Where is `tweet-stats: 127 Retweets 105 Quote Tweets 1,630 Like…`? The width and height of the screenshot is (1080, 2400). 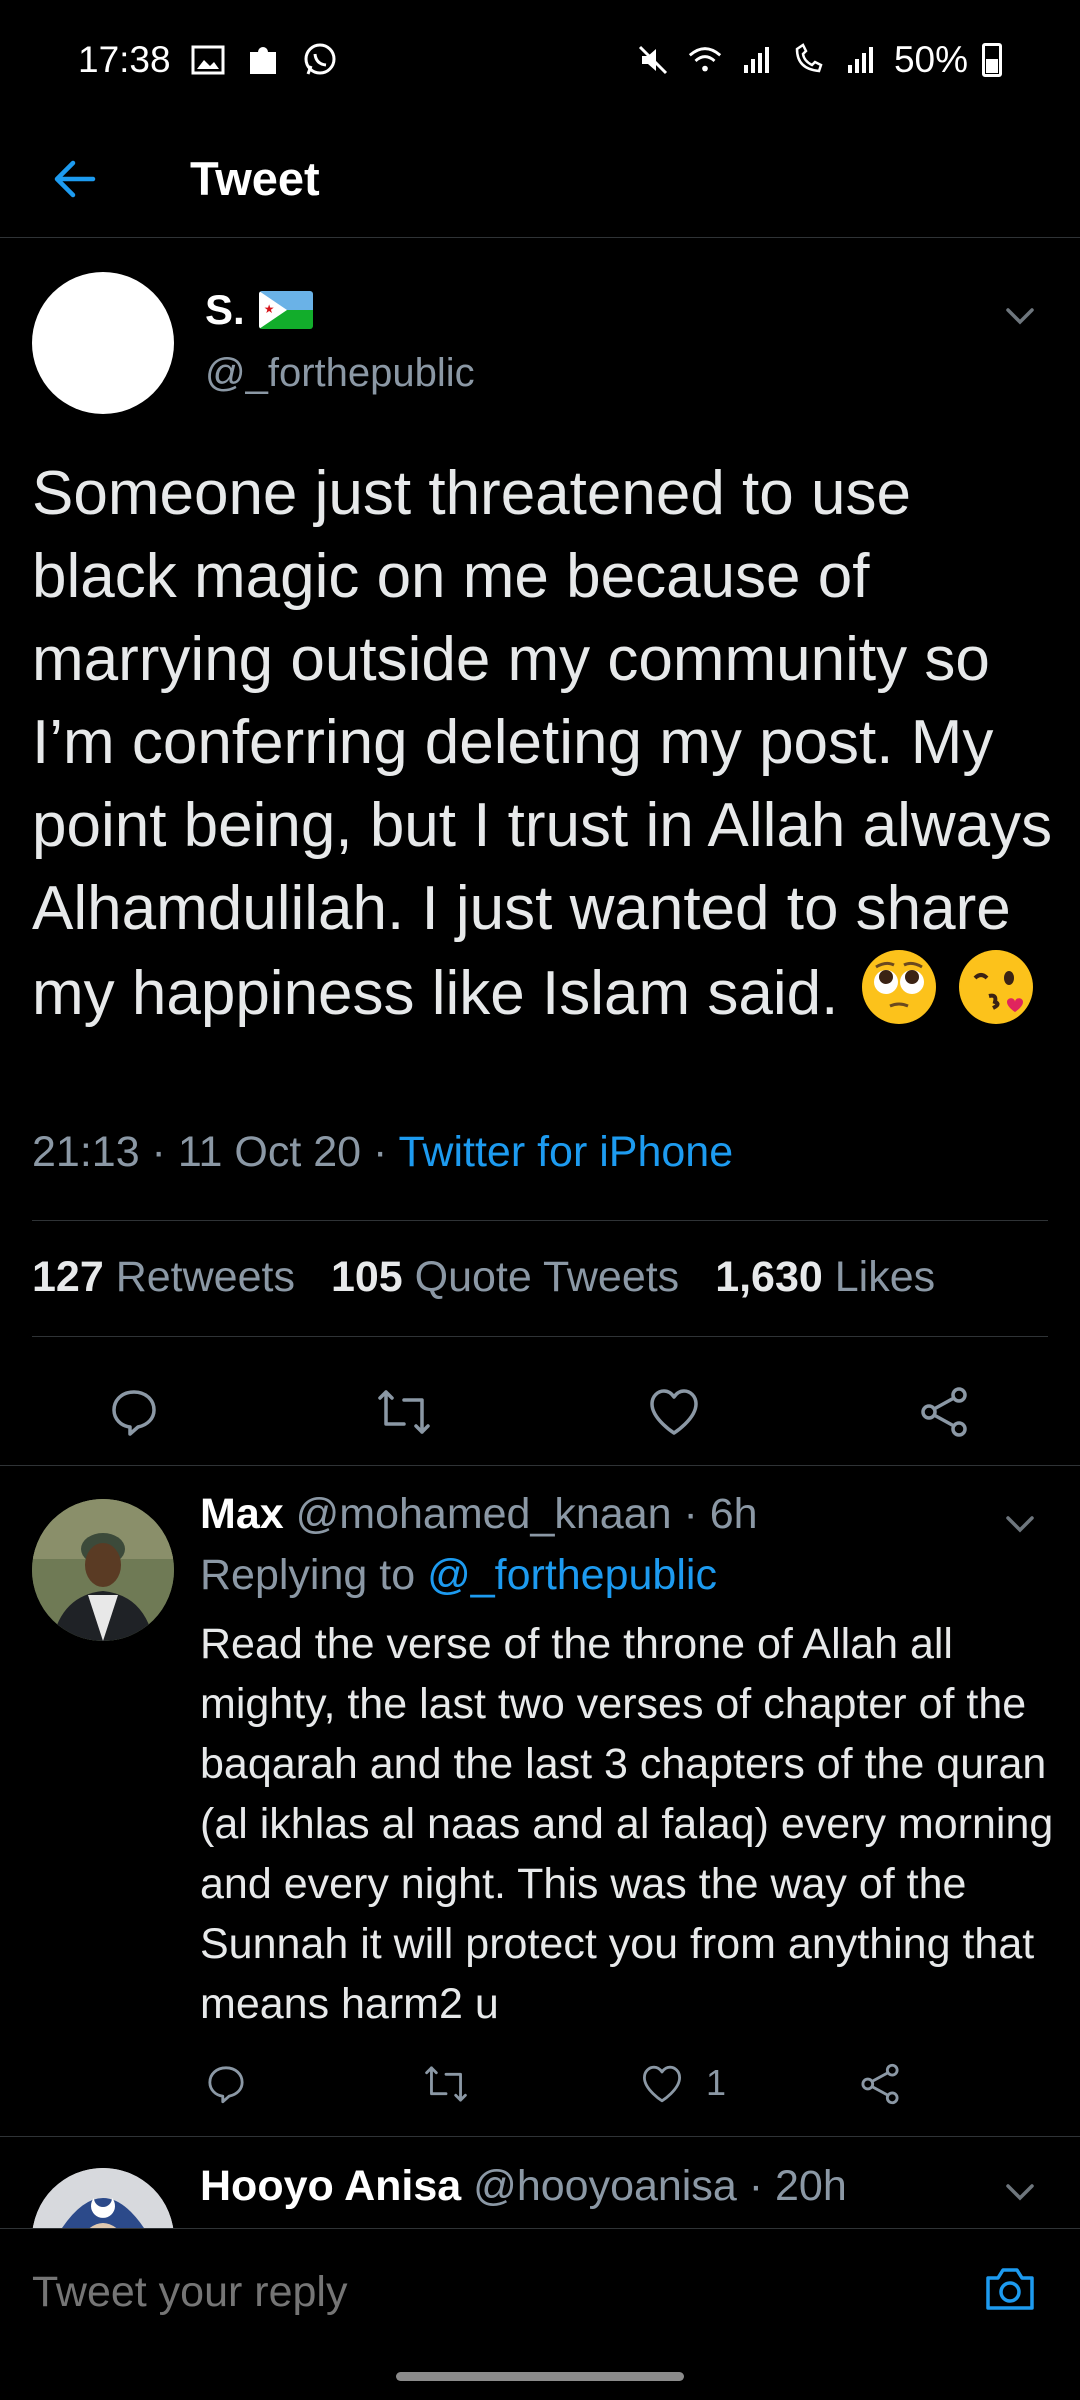
tweet-stats: 127 Retweets 105 Quote Tweets 1,630 Like… is located at coordinates (483, 1277).